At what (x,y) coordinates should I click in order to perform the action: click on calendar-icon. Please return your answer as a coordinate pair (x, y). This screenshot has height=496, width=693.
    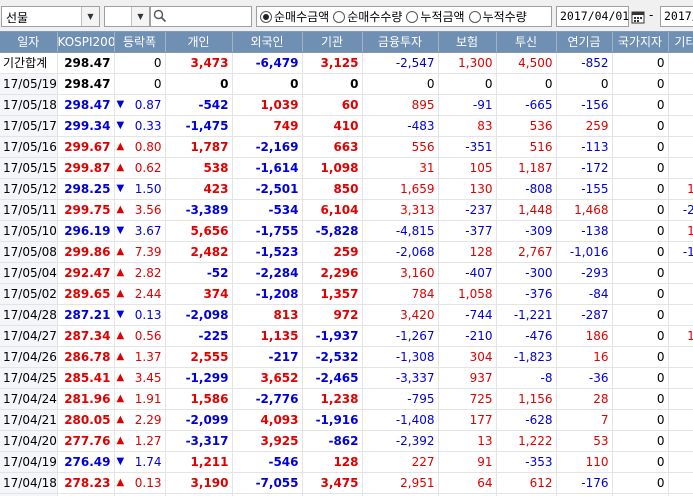
    Looking at the image, I should click on (638, 16).